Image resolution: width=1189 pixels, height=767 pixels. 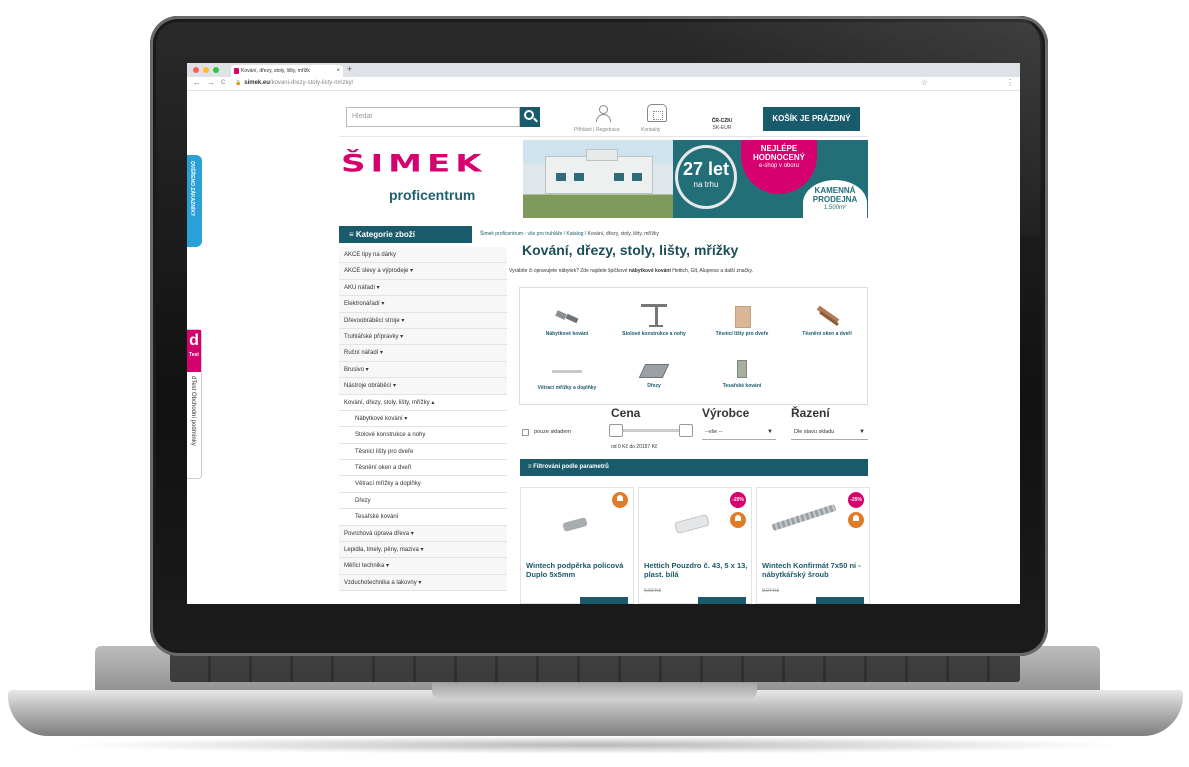 What do you see at coordinates (423, 271) in the screenshot?
I see `category-item: AKCE slevy a výprodeje ▾` at bounding box center [423, 271].